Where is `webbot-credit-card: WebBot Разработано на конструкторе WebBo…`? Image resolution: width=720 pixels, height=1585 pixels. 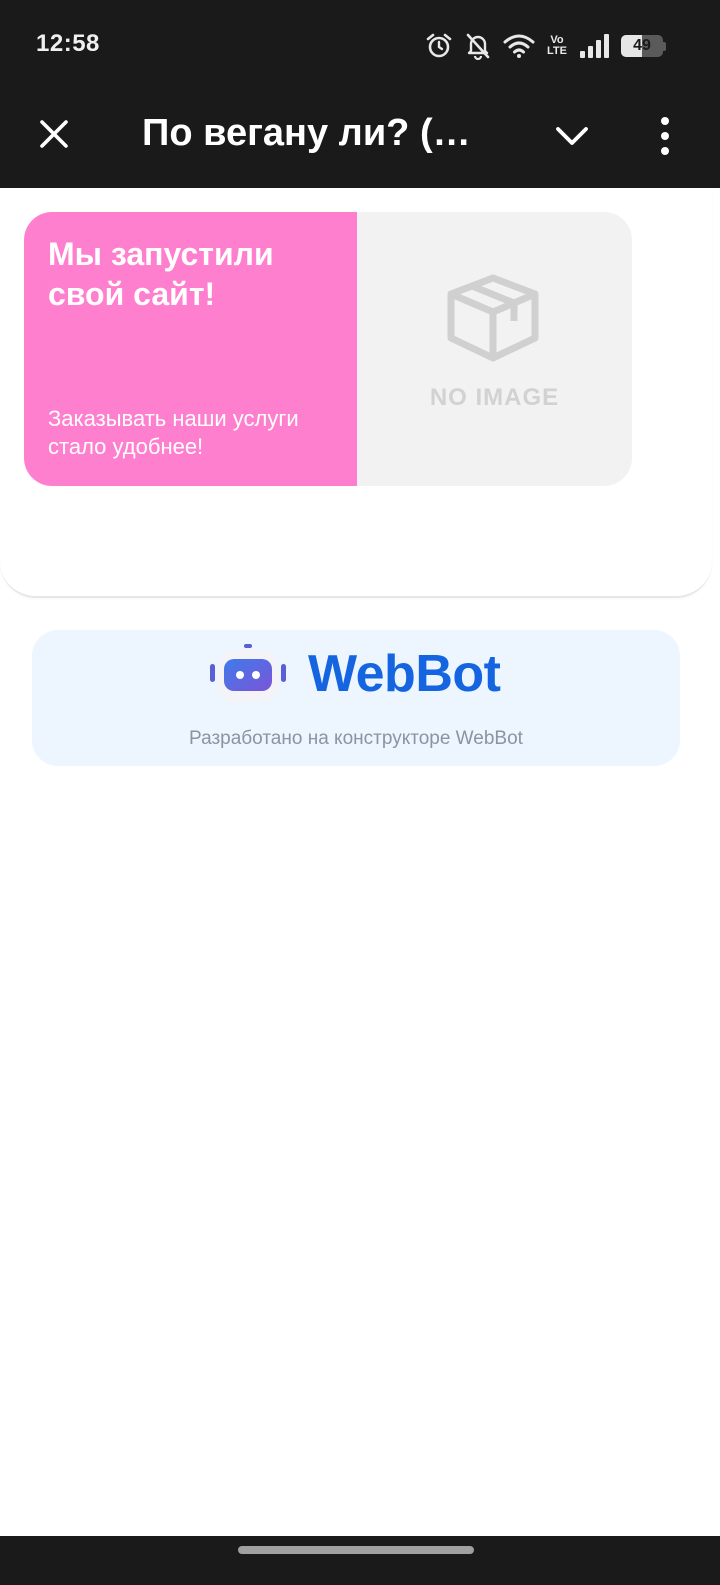 webbot-credit-card: WebBot Разработано на конструкторе WebBo… is located at coordinates (356, 698).